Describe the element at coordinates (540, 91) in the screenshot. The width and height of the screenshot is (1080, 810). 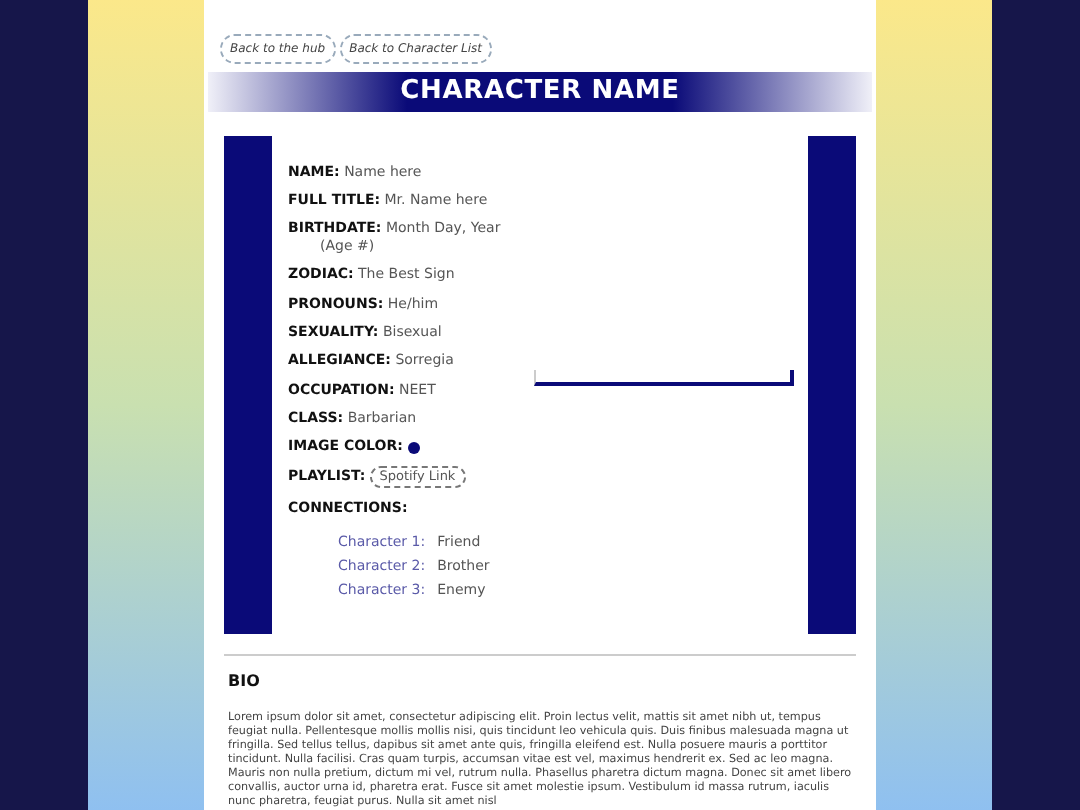
I see `title-banner: CHARACTER NAME` at that location.